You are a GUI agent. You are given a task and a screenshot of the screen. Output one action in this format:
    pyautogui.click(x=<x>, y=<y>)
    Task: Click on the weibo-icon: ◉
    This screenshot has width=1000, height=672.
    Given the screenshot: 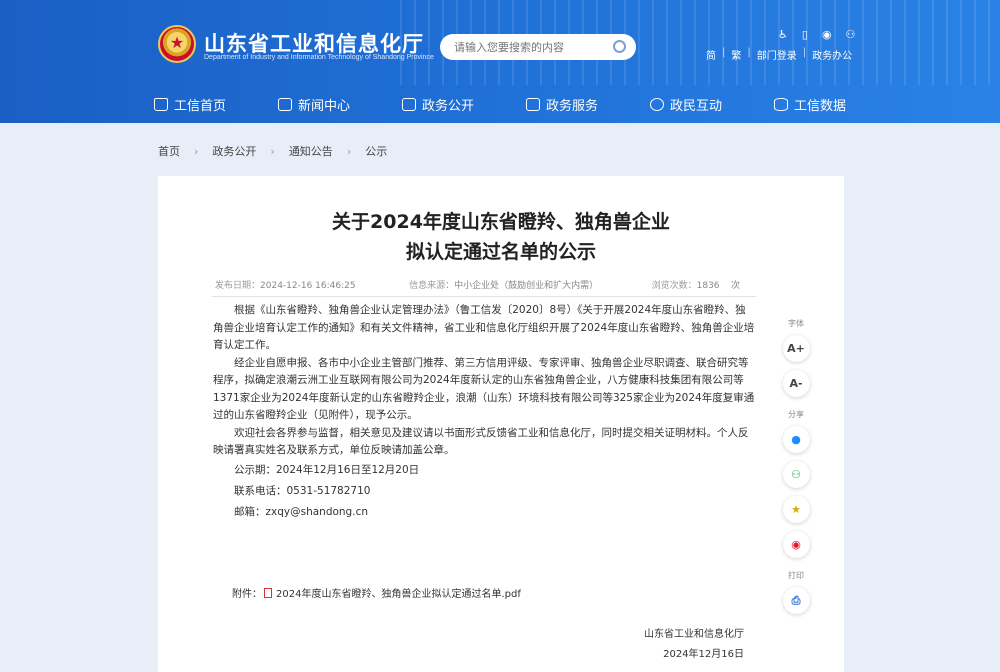 What is the action you would take?
    pyautogui.click(x=827, y=34)
    